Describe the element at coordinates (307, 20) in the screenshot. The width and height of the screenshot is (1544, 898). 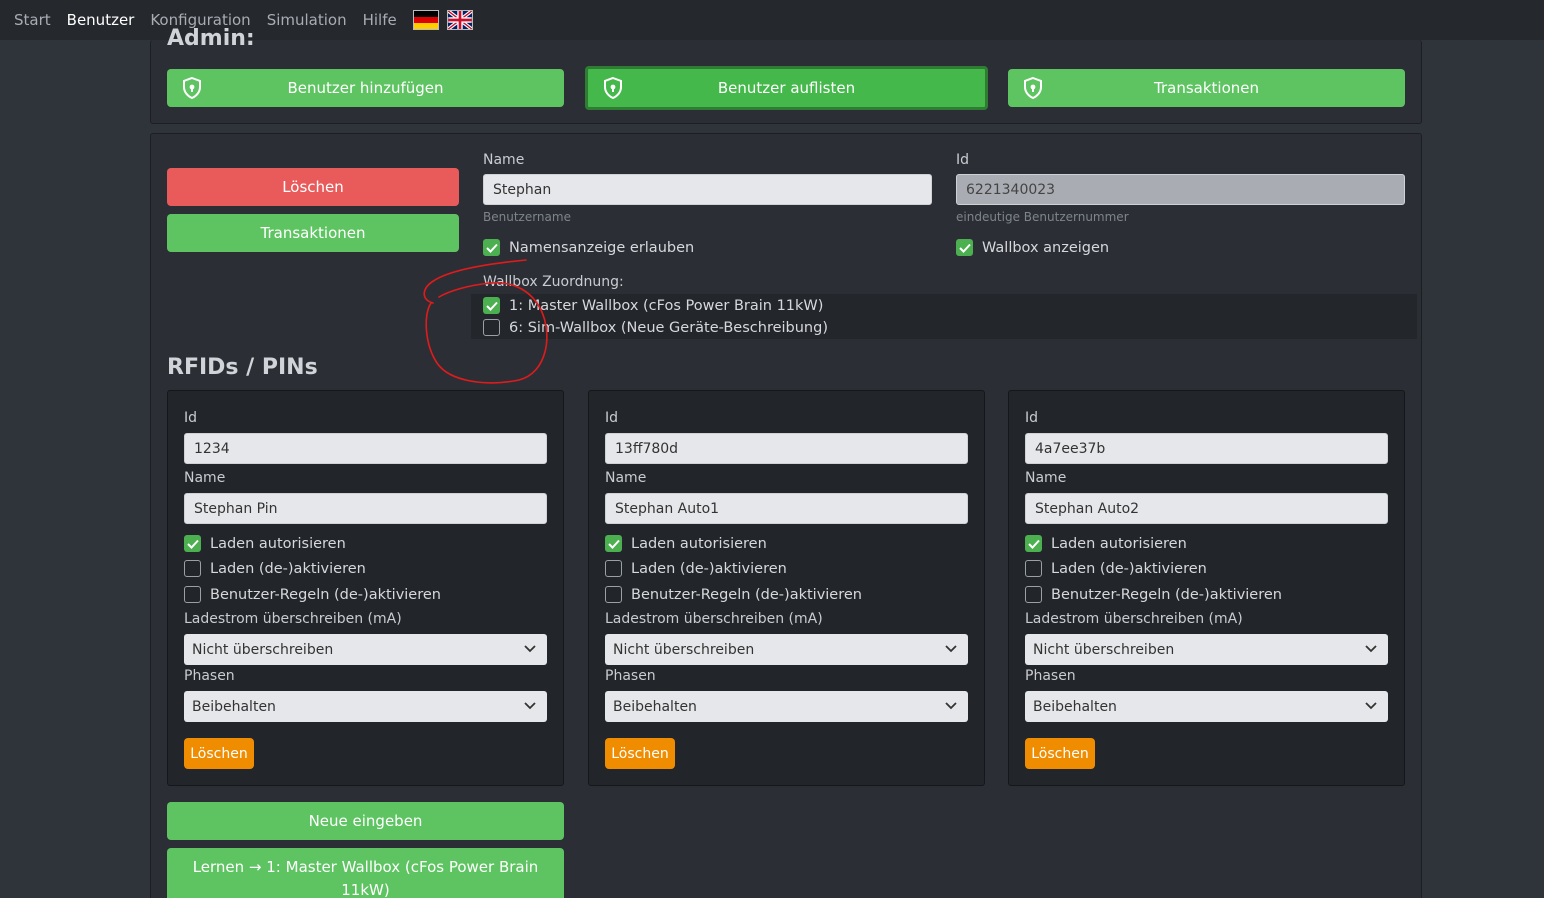
I see `nav-simulation: Simulation` at that location.